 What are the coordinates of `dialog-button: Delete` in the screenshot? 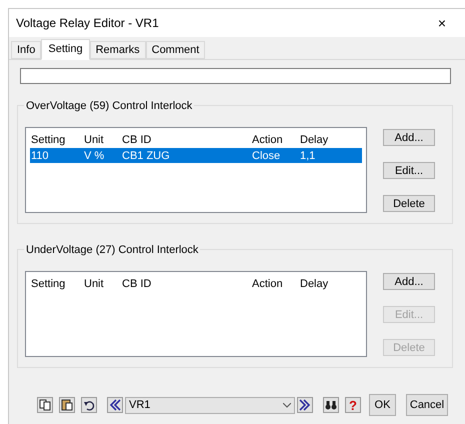 It's located at (409, 203).